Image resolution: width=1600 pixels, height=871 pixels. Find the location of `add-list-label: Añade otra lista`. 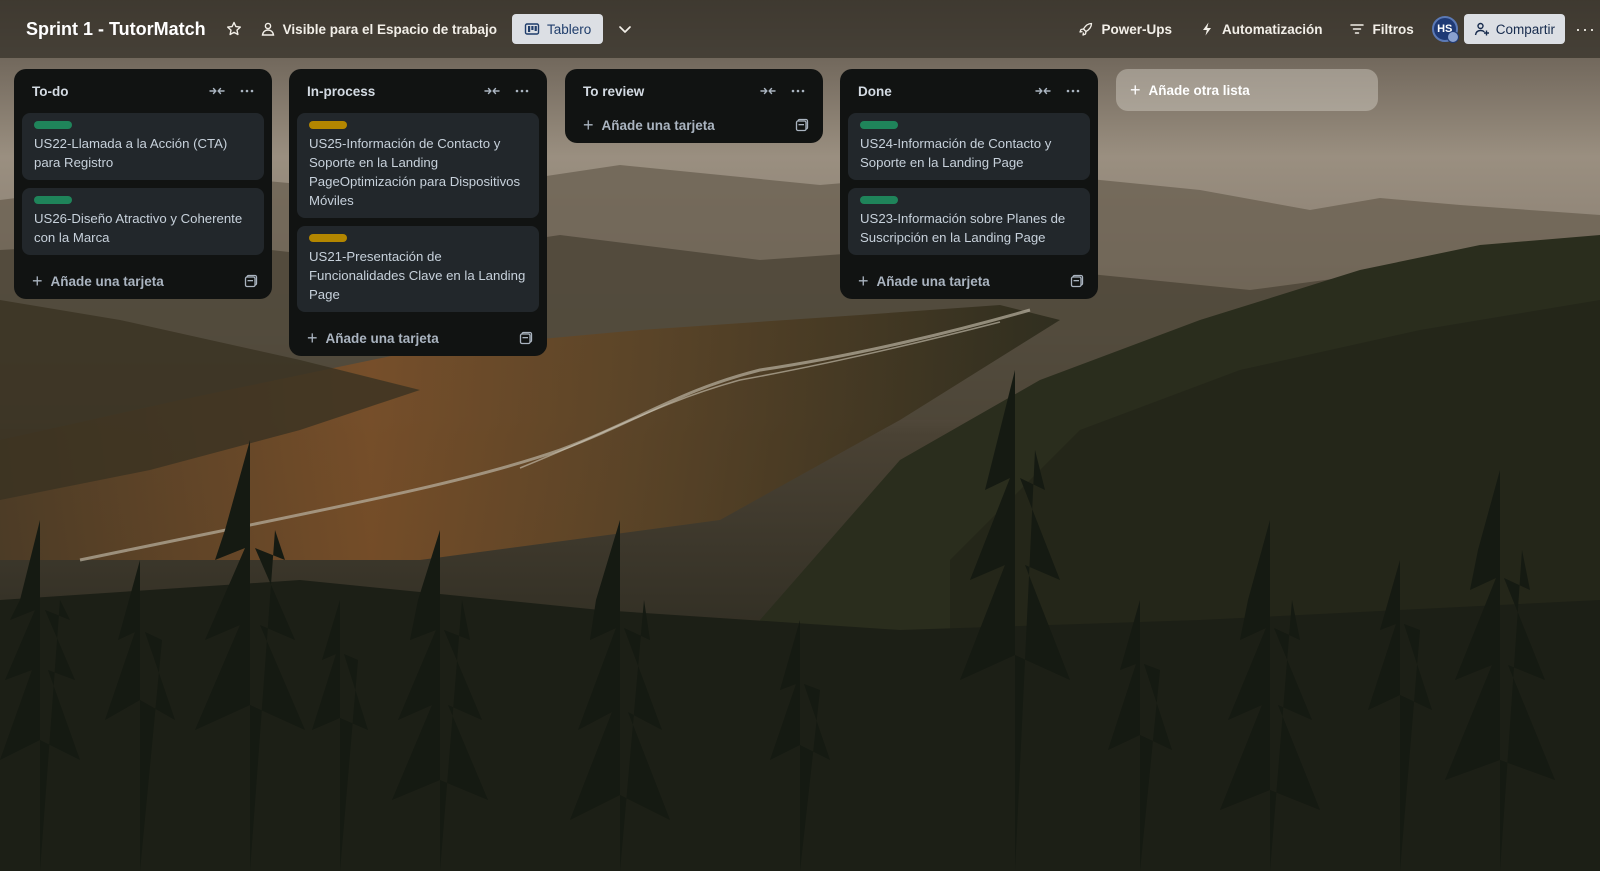

add-list-label: Añade otra lista is located at coordinates (1199, 90).